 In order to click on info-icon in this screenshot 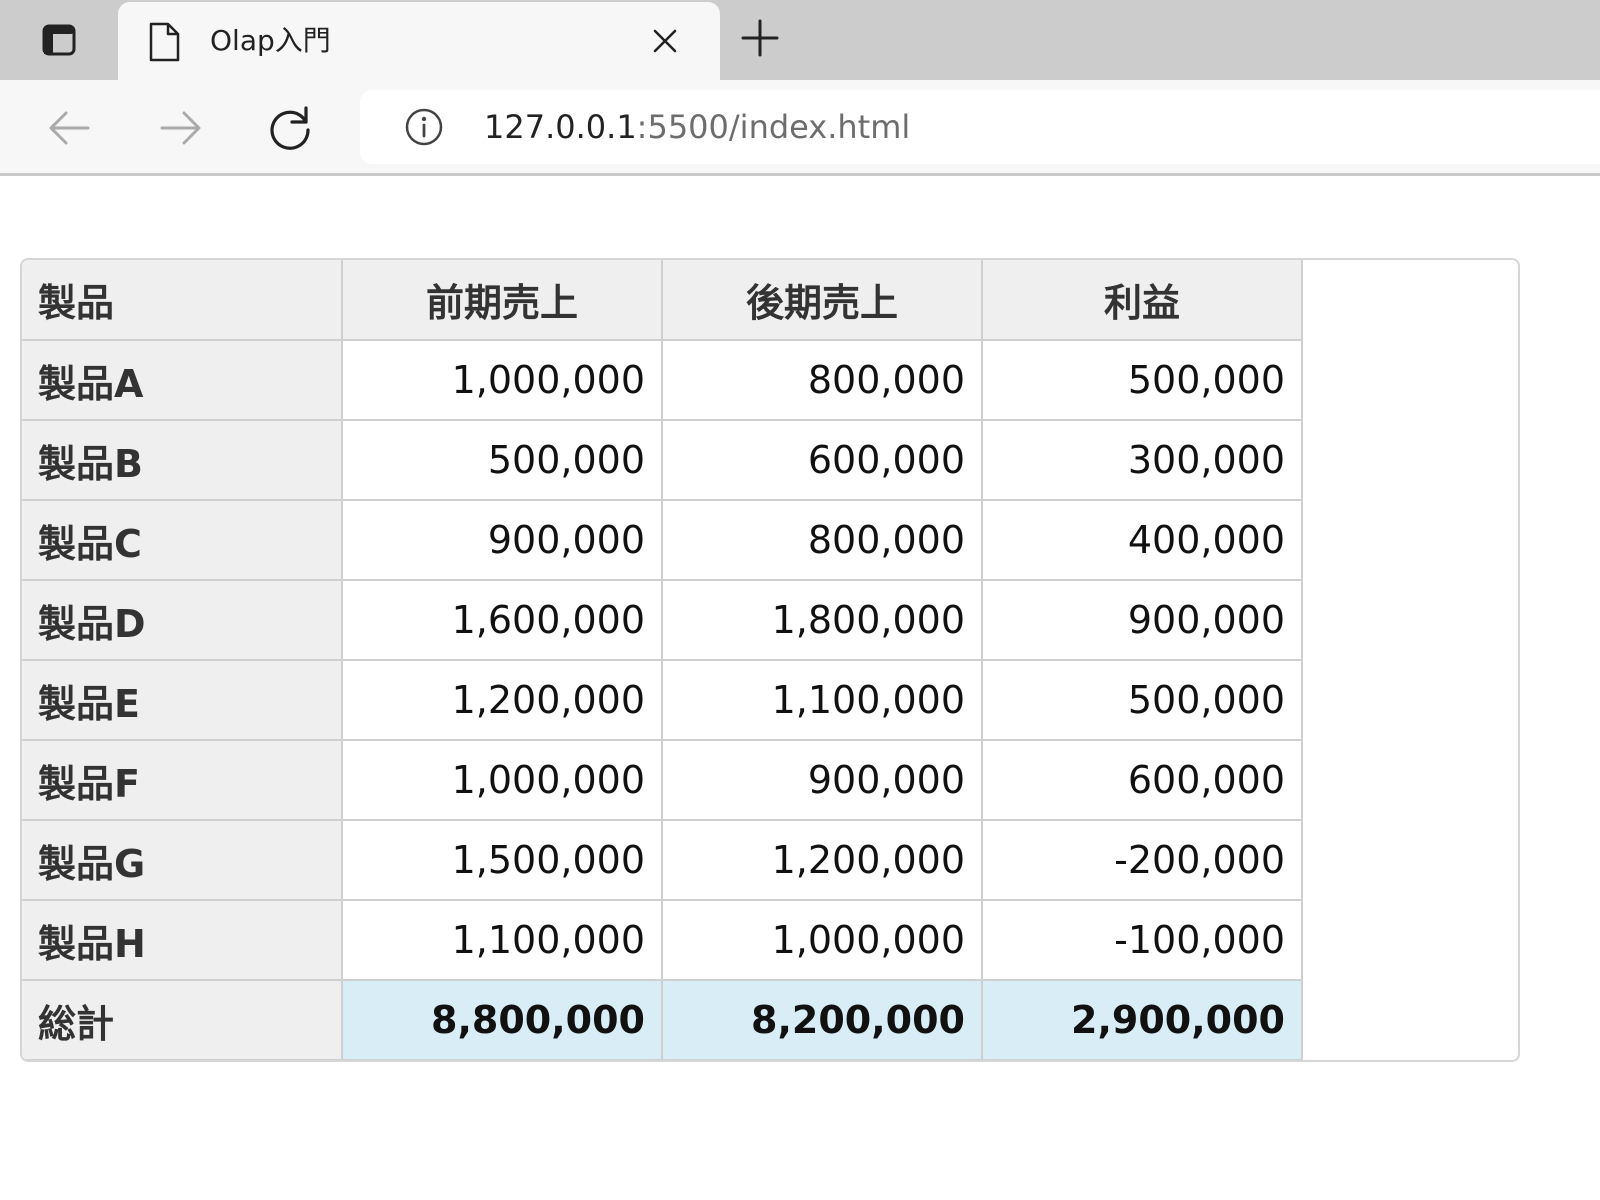, I will do `click(424, 129)`.